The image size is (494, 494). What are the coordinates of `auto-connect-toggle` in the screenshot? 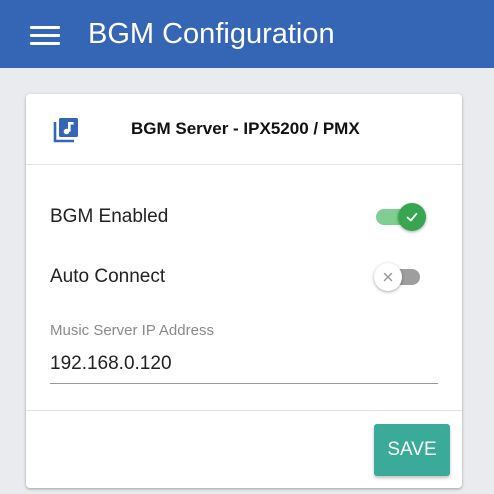 It's located at (400, 277).